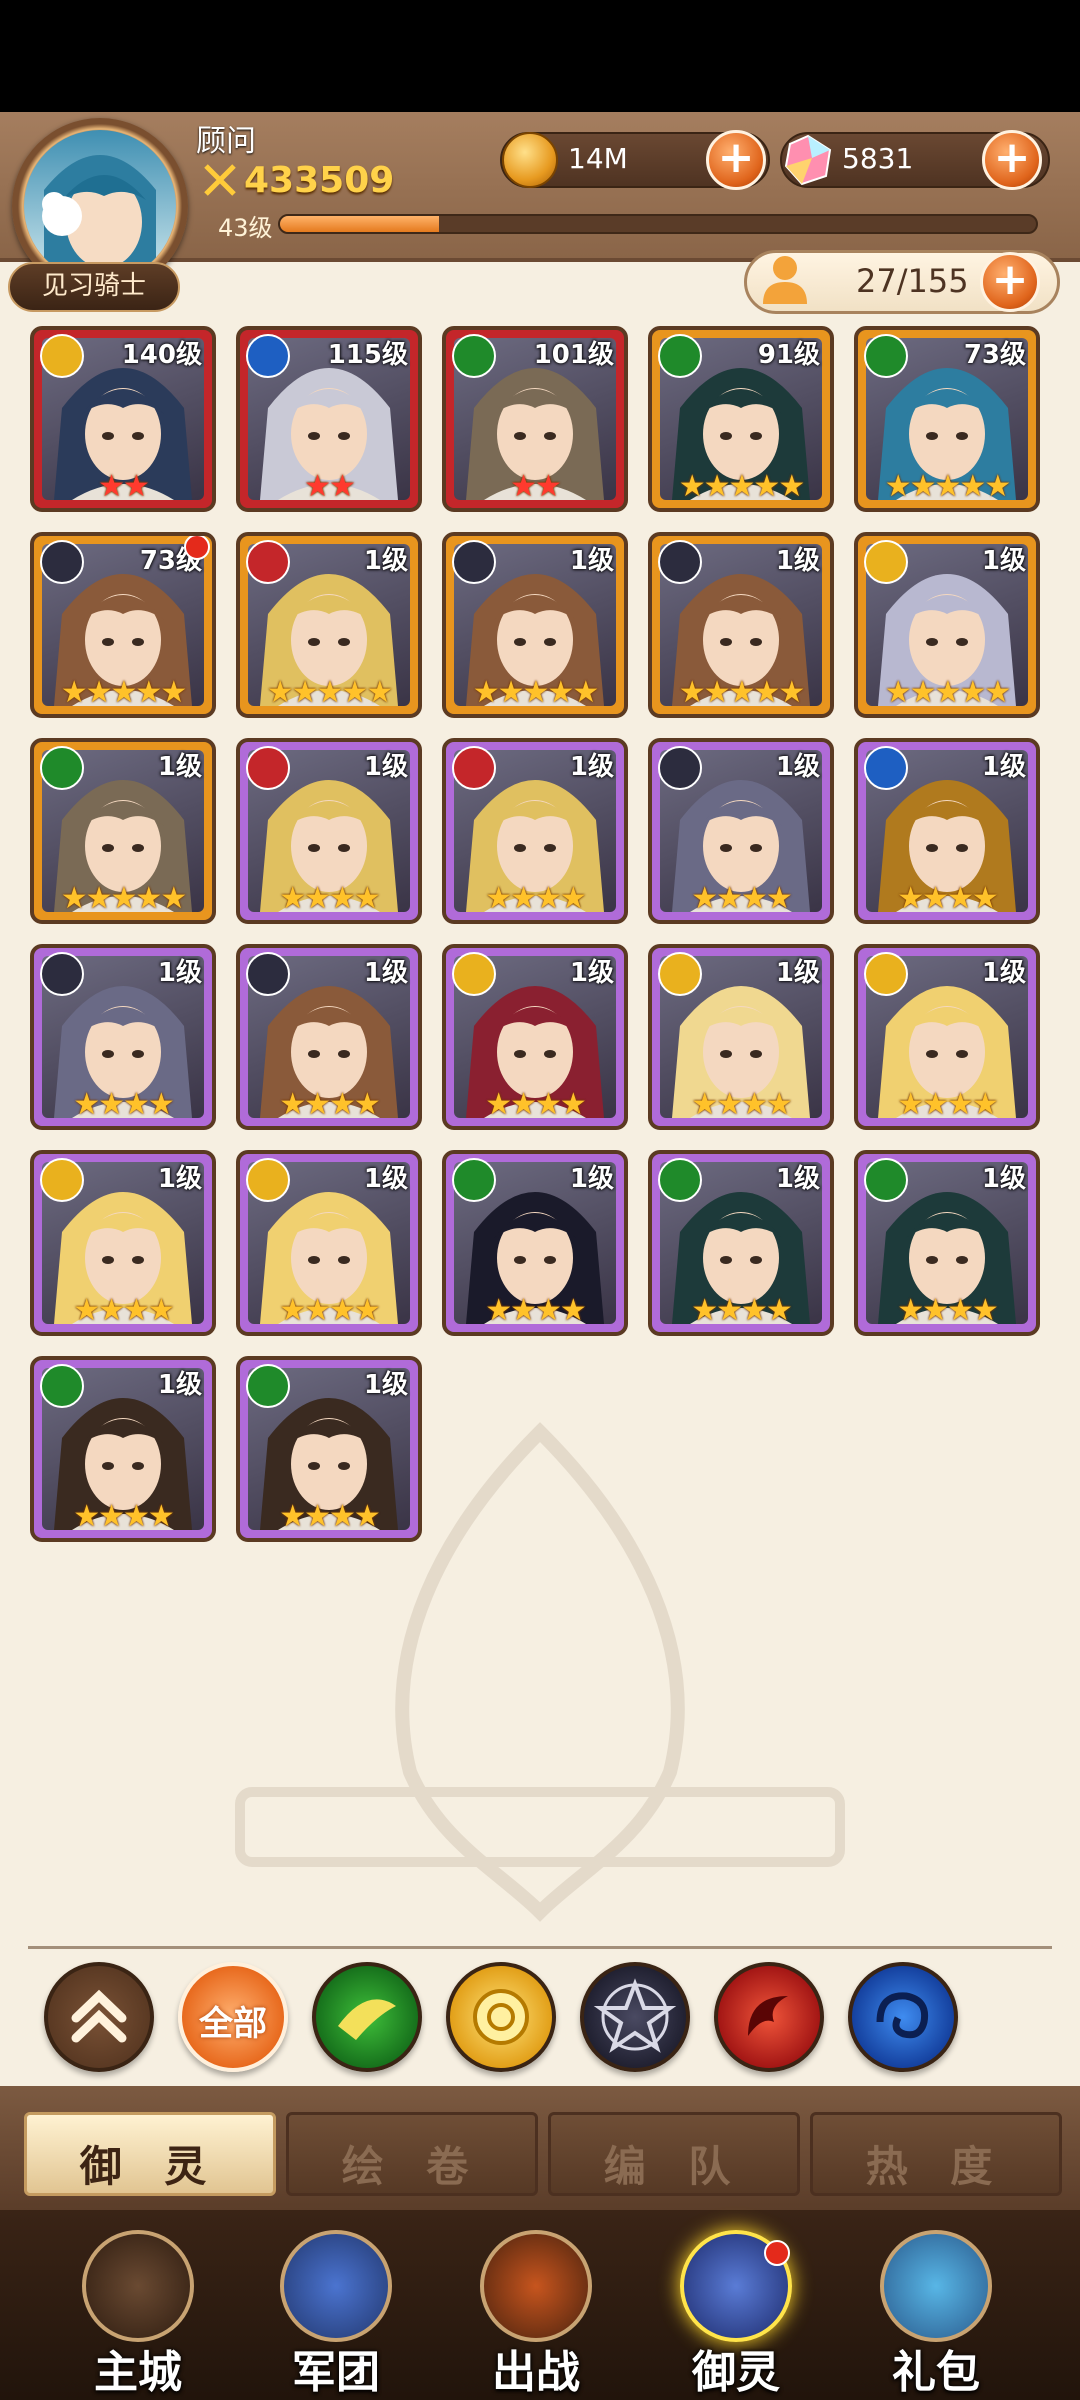  What do you see at coordinates (536, 2313) in the screenshot?
I see `nav-battle: 出战` at bounding box center [536, 2313].